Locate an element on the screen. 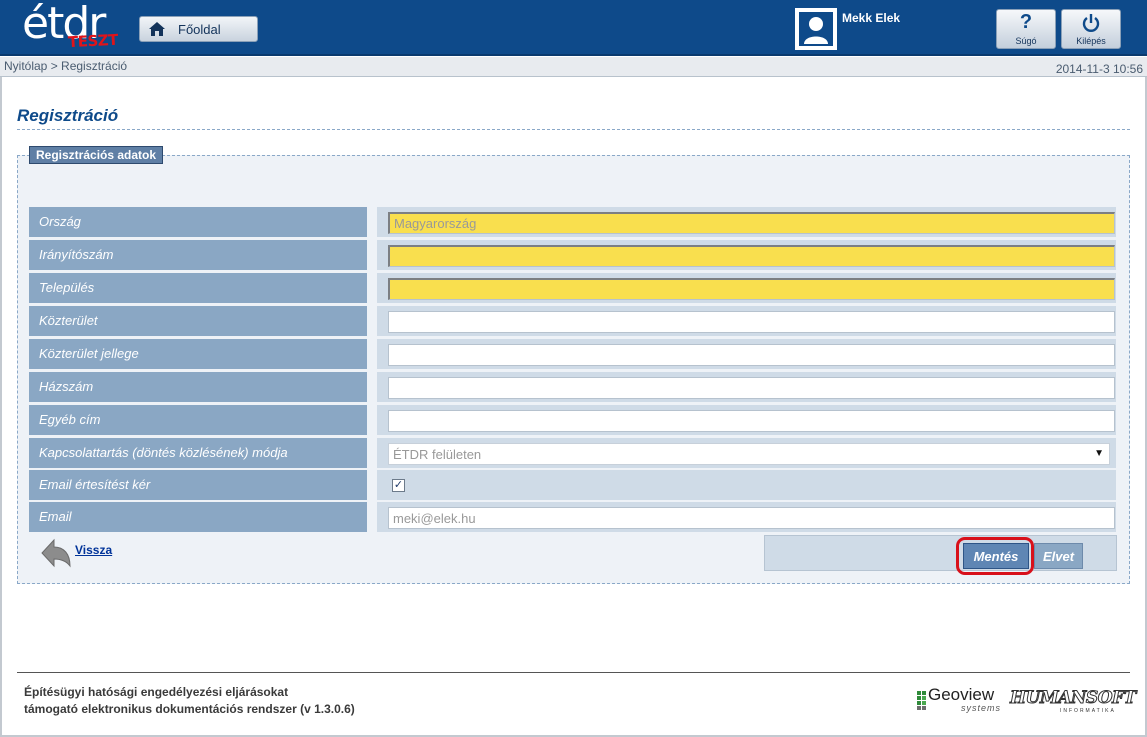 The height and width of the screenshot is (737, 1147). geoview-mark-icon is located at coordinates (921, 700).